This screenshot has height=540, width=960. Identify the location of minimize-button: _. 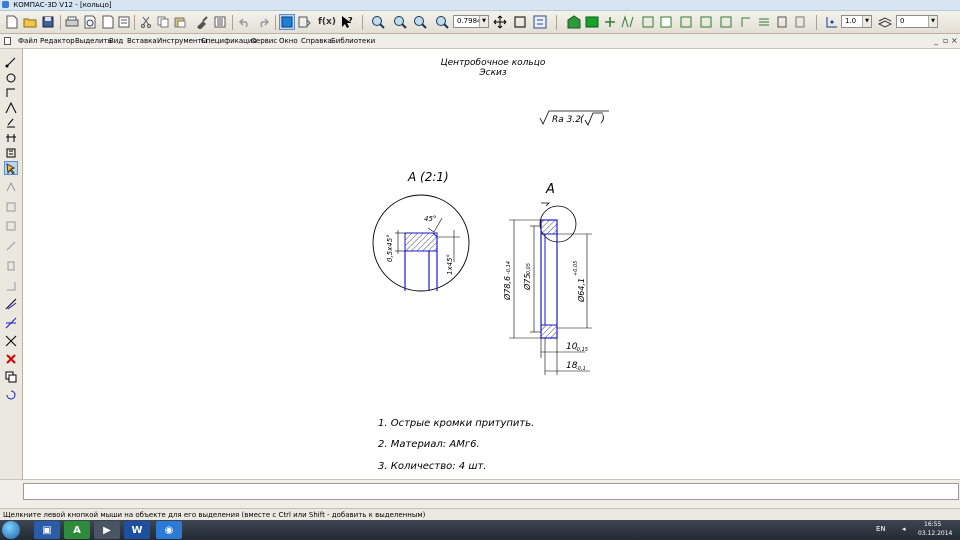
(936, 41).